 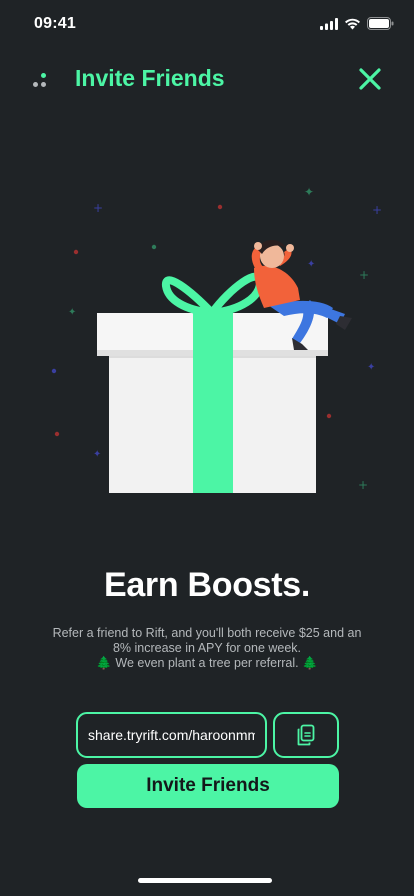 I want to click on status-icons, so click(x=357, y=23).